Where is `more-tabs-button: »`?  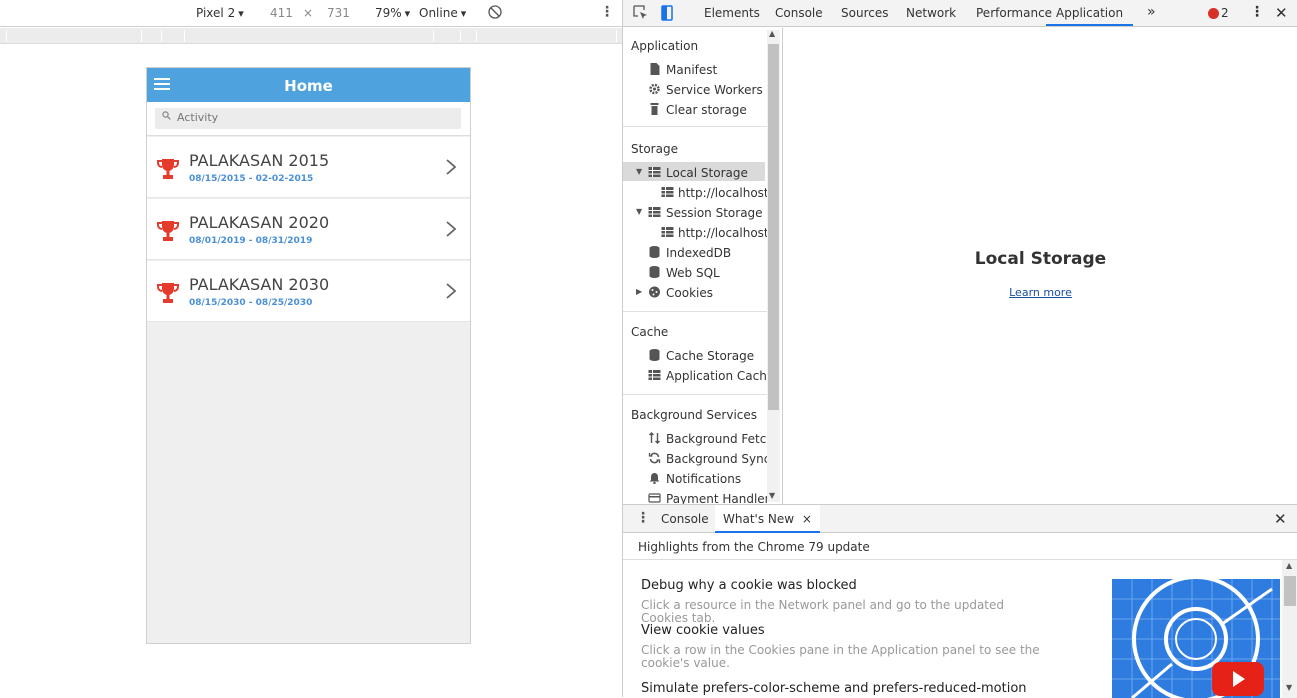
more-tabs-button: » is located at coordinates (1151, 12).